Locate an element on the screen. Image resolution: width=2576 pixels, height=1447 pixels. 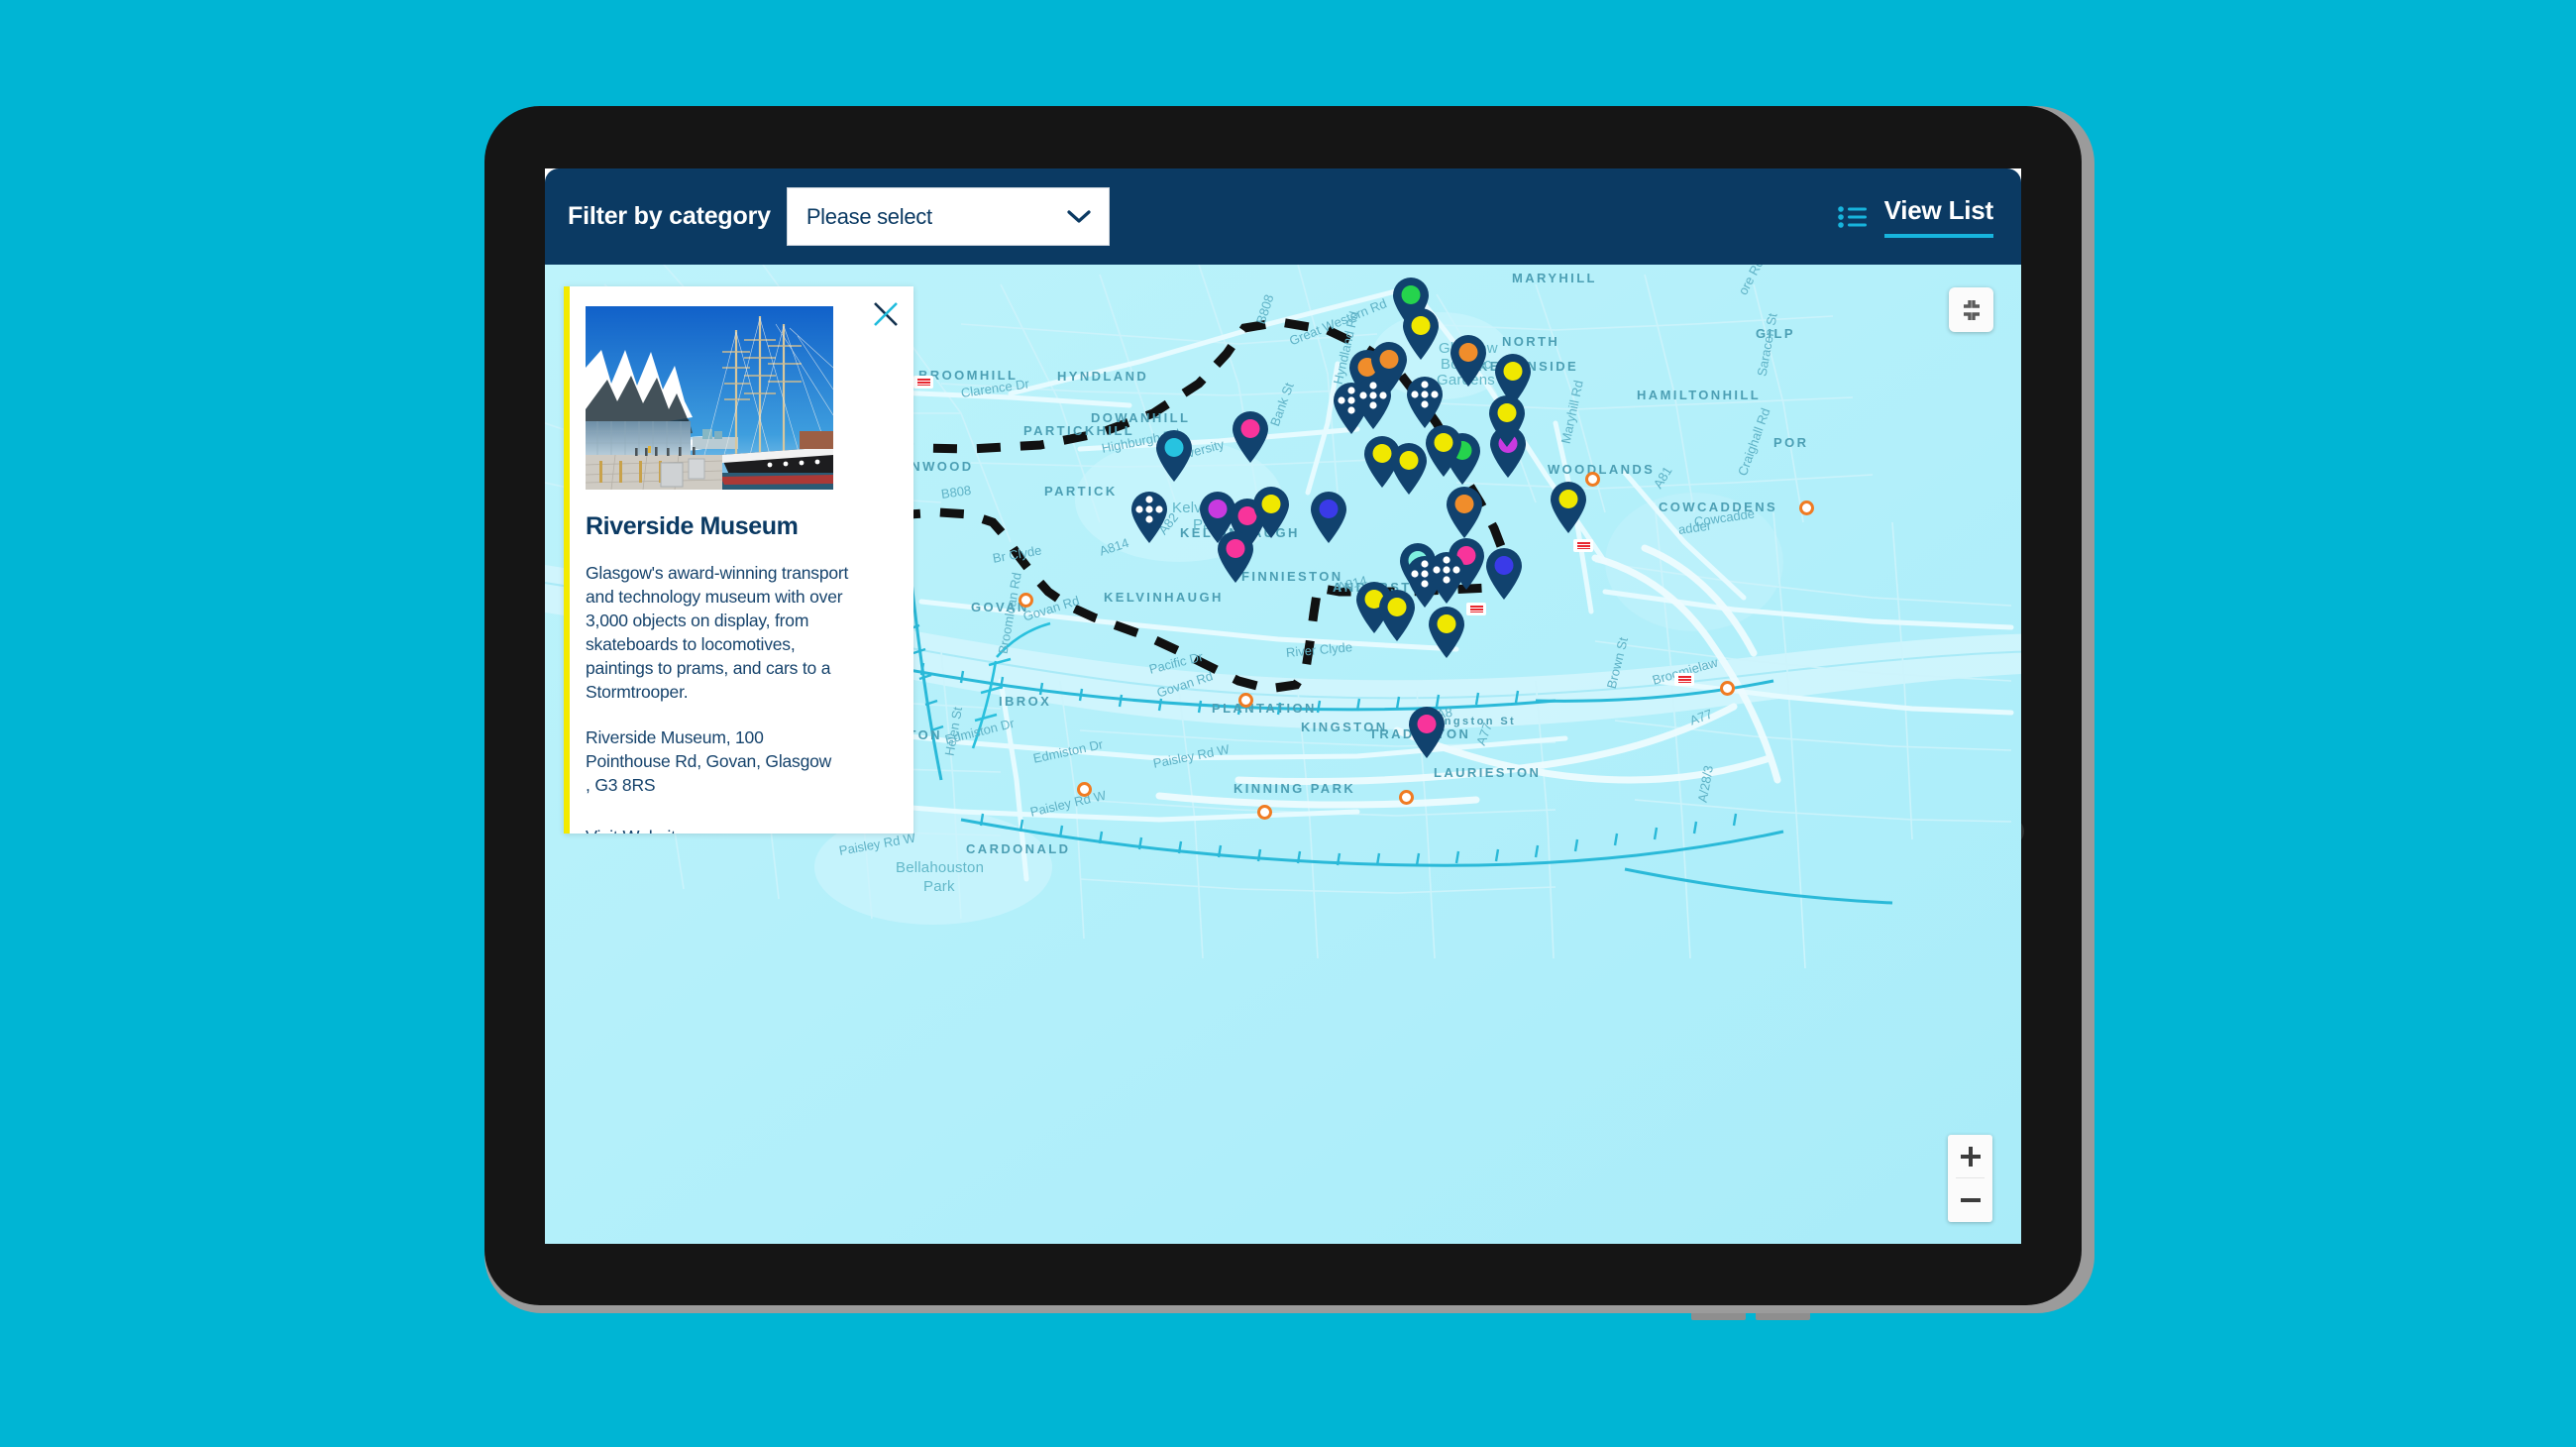
plus-icon is located at coordinates (1970, 1157).